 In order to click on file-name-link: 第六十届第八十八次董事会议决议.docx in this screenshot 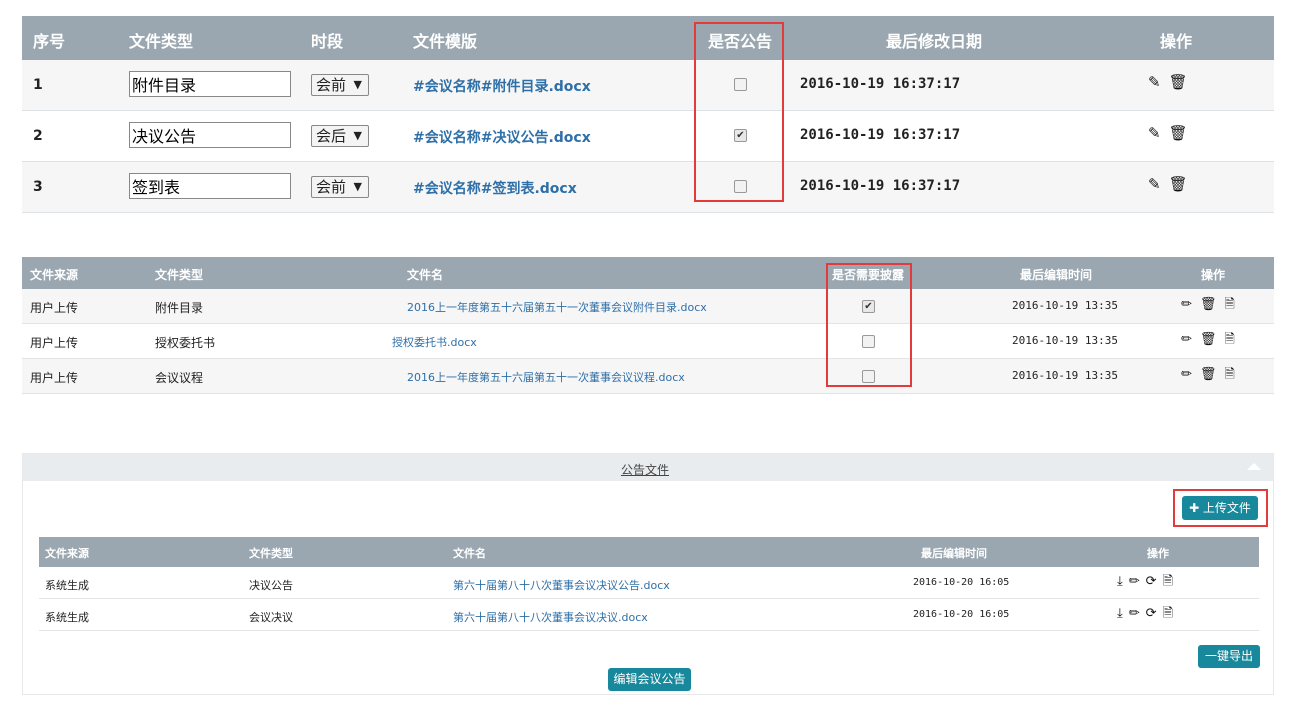, I will do `click(550, 617)`.